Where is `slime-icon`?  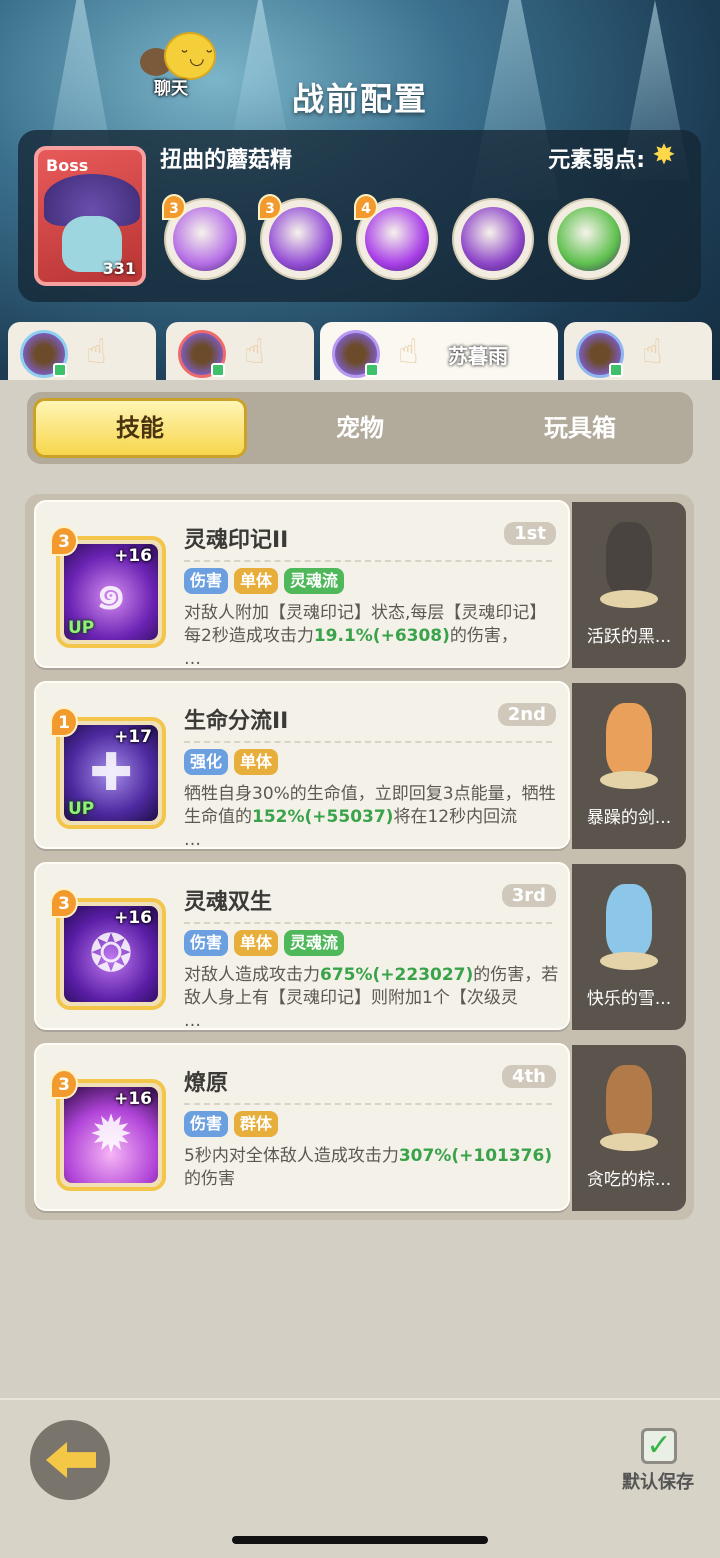 slime-icon is located at coordinates (589, 239).